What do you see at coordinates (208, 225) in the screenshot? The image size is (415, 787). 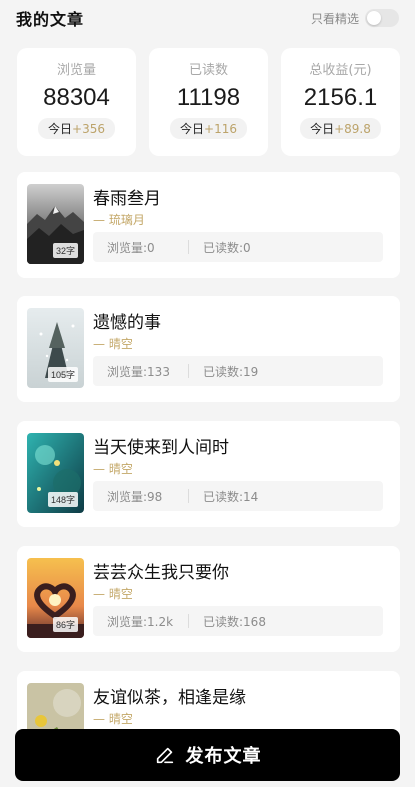 I see `article-card: 32字 春雨叁月 — 琉璃月 浏览量:0 已读数:0` at bounding box center [208, 225].